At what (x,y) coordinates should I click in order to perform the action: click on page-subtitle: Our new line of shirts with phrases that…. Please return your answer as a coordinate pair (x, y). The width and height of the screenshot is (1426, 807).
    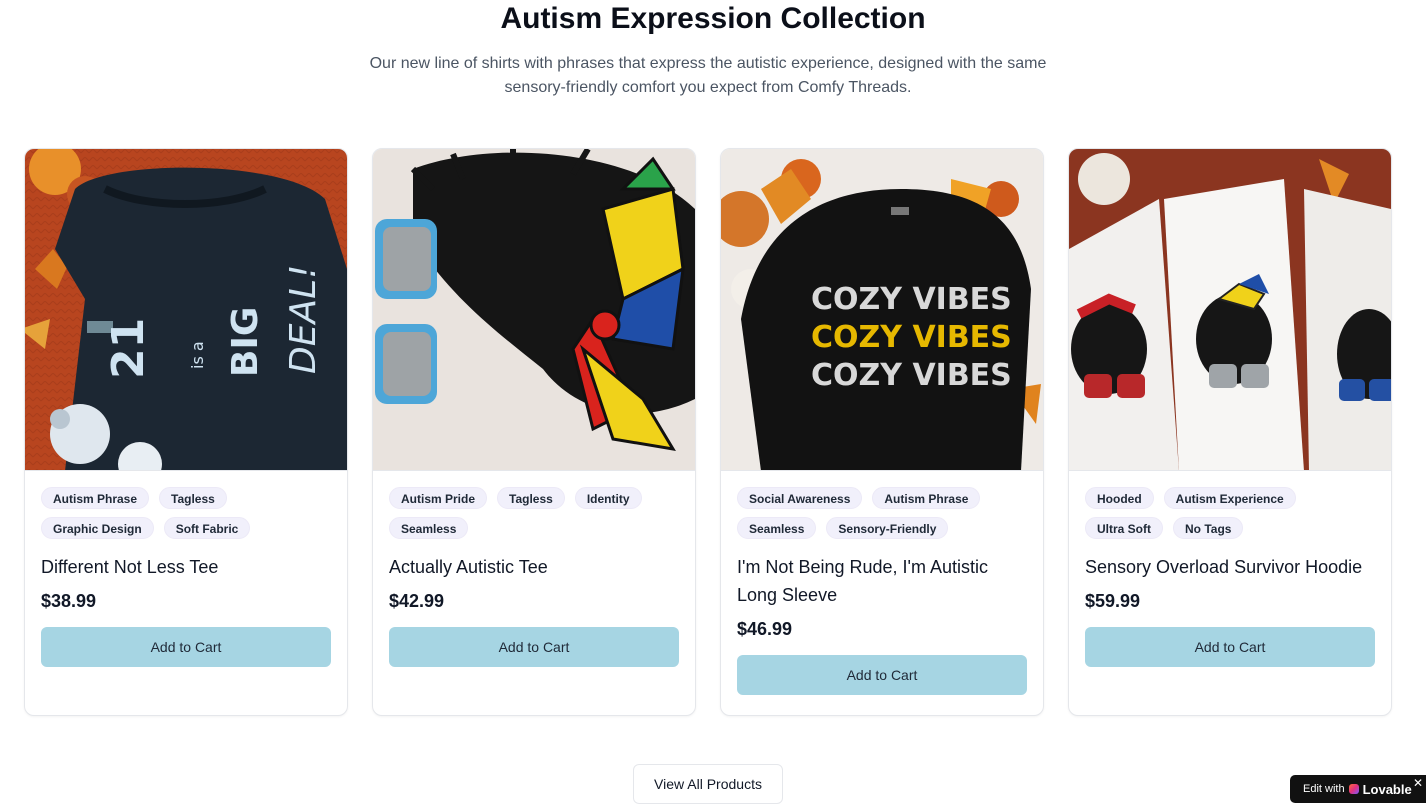
    Looking at the image, I should click on (708, 75).